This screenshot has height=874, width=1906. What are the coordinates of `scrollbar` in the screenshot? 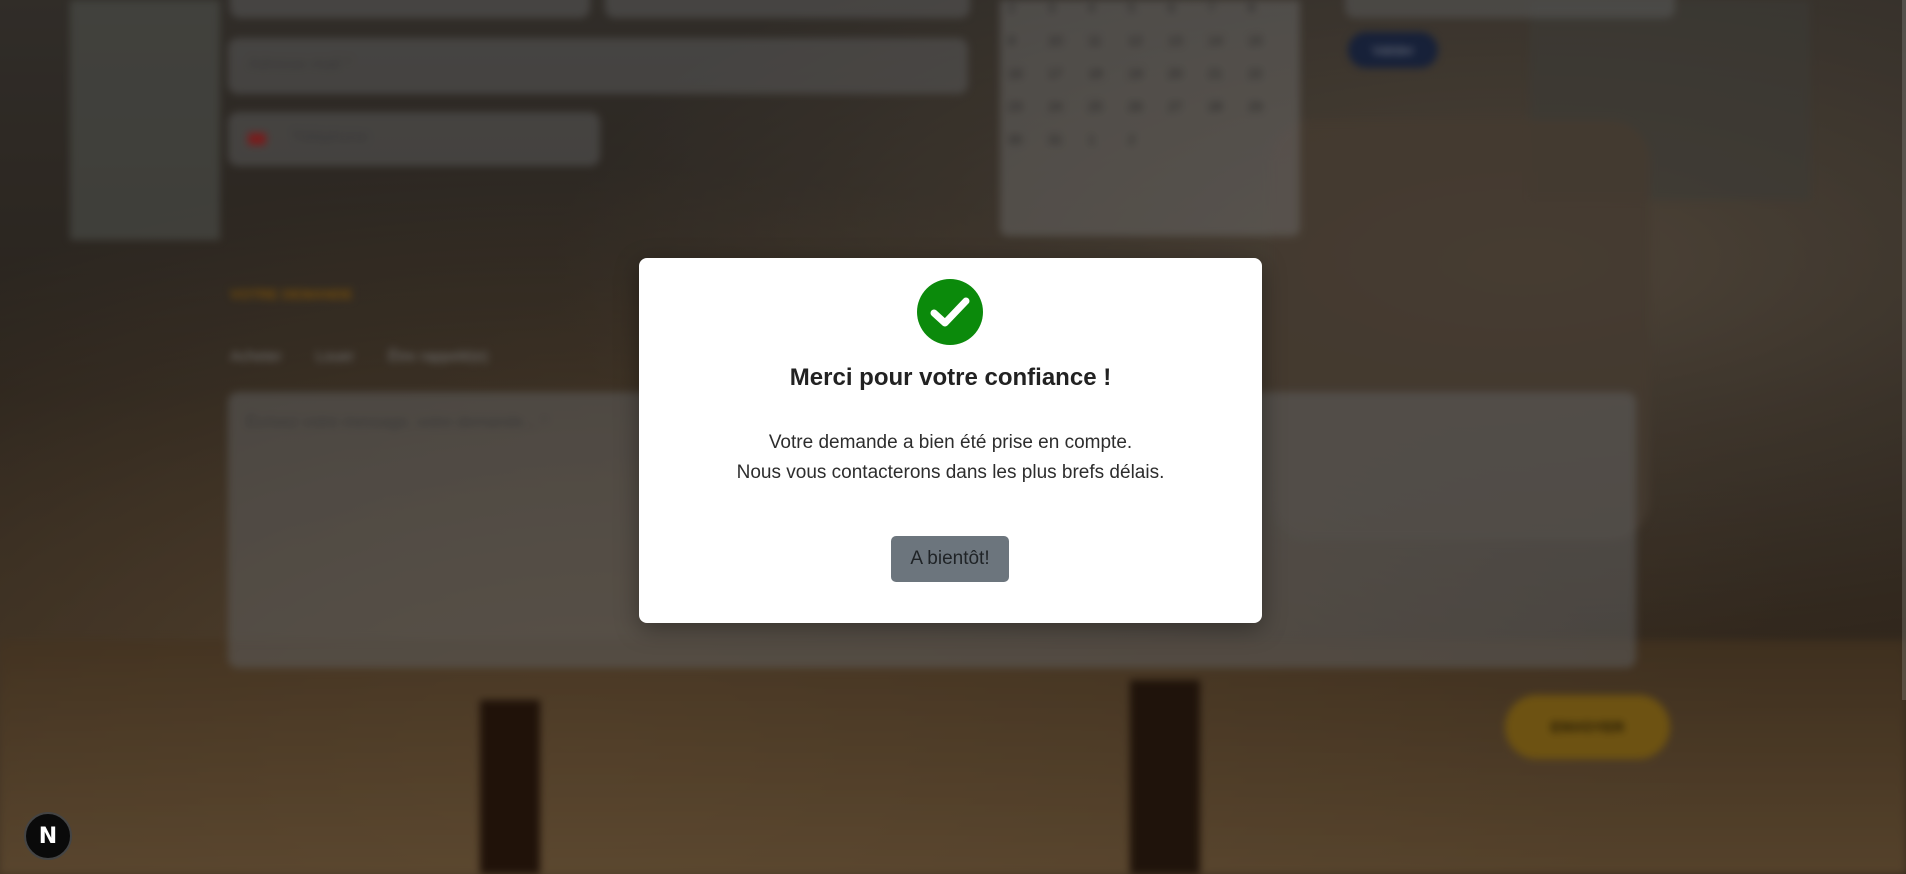 It's located at (1904, 350).